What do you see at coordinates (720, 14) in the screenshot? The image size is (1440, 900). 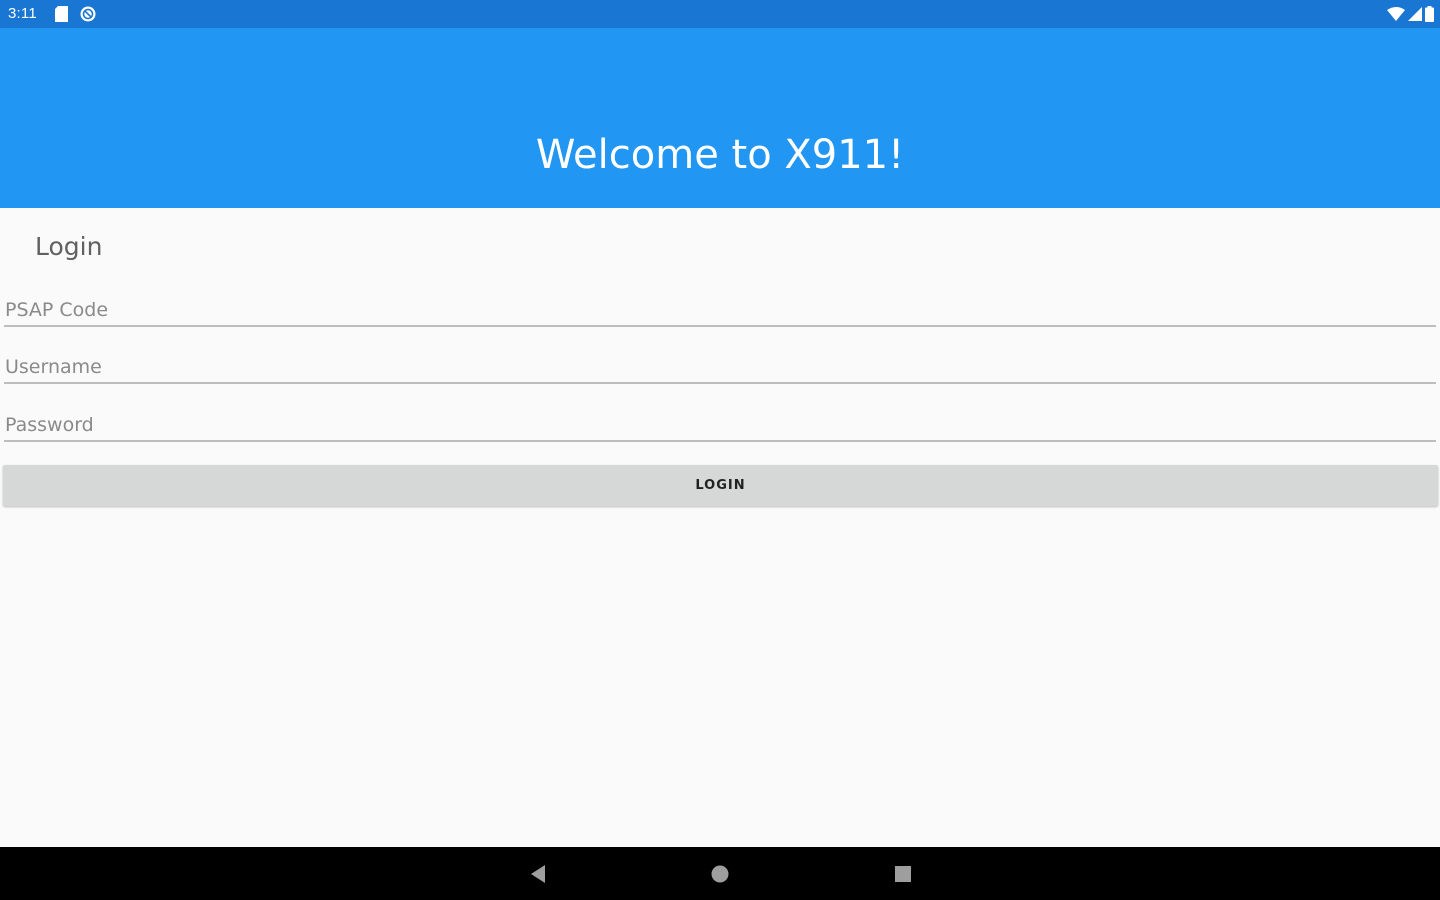 I see `status-bar: 3:11` at bounding box center [720, 14].